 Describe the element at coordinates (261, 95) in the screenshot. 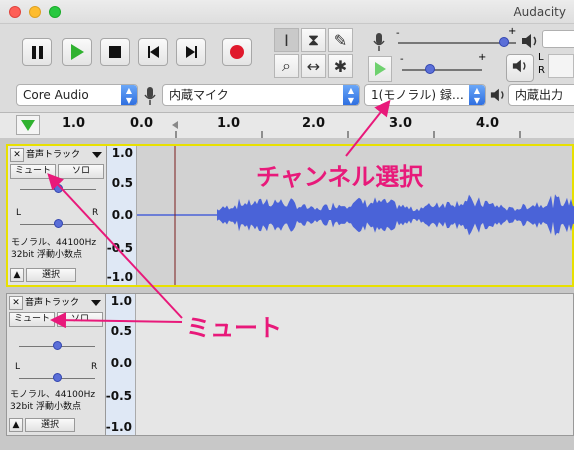

I see `recording-device-select: 内蔵マイク ▲ ▼` at that location.